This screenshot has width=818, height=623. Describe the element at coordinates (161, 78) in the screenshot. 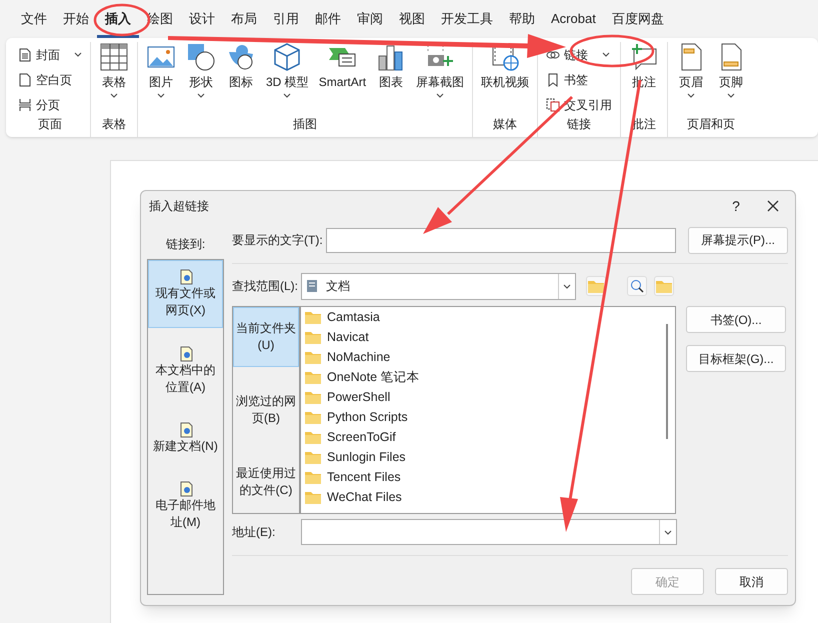

I see `ribbon-button: 图片` at that location.